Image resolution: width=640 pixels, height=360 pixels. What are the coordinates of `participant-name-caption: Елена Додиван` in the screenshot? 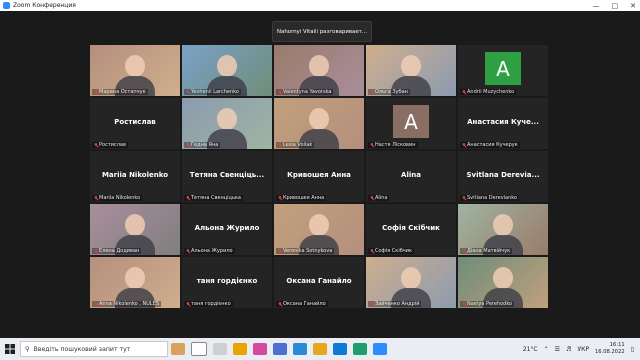 It's located at (117, 251).